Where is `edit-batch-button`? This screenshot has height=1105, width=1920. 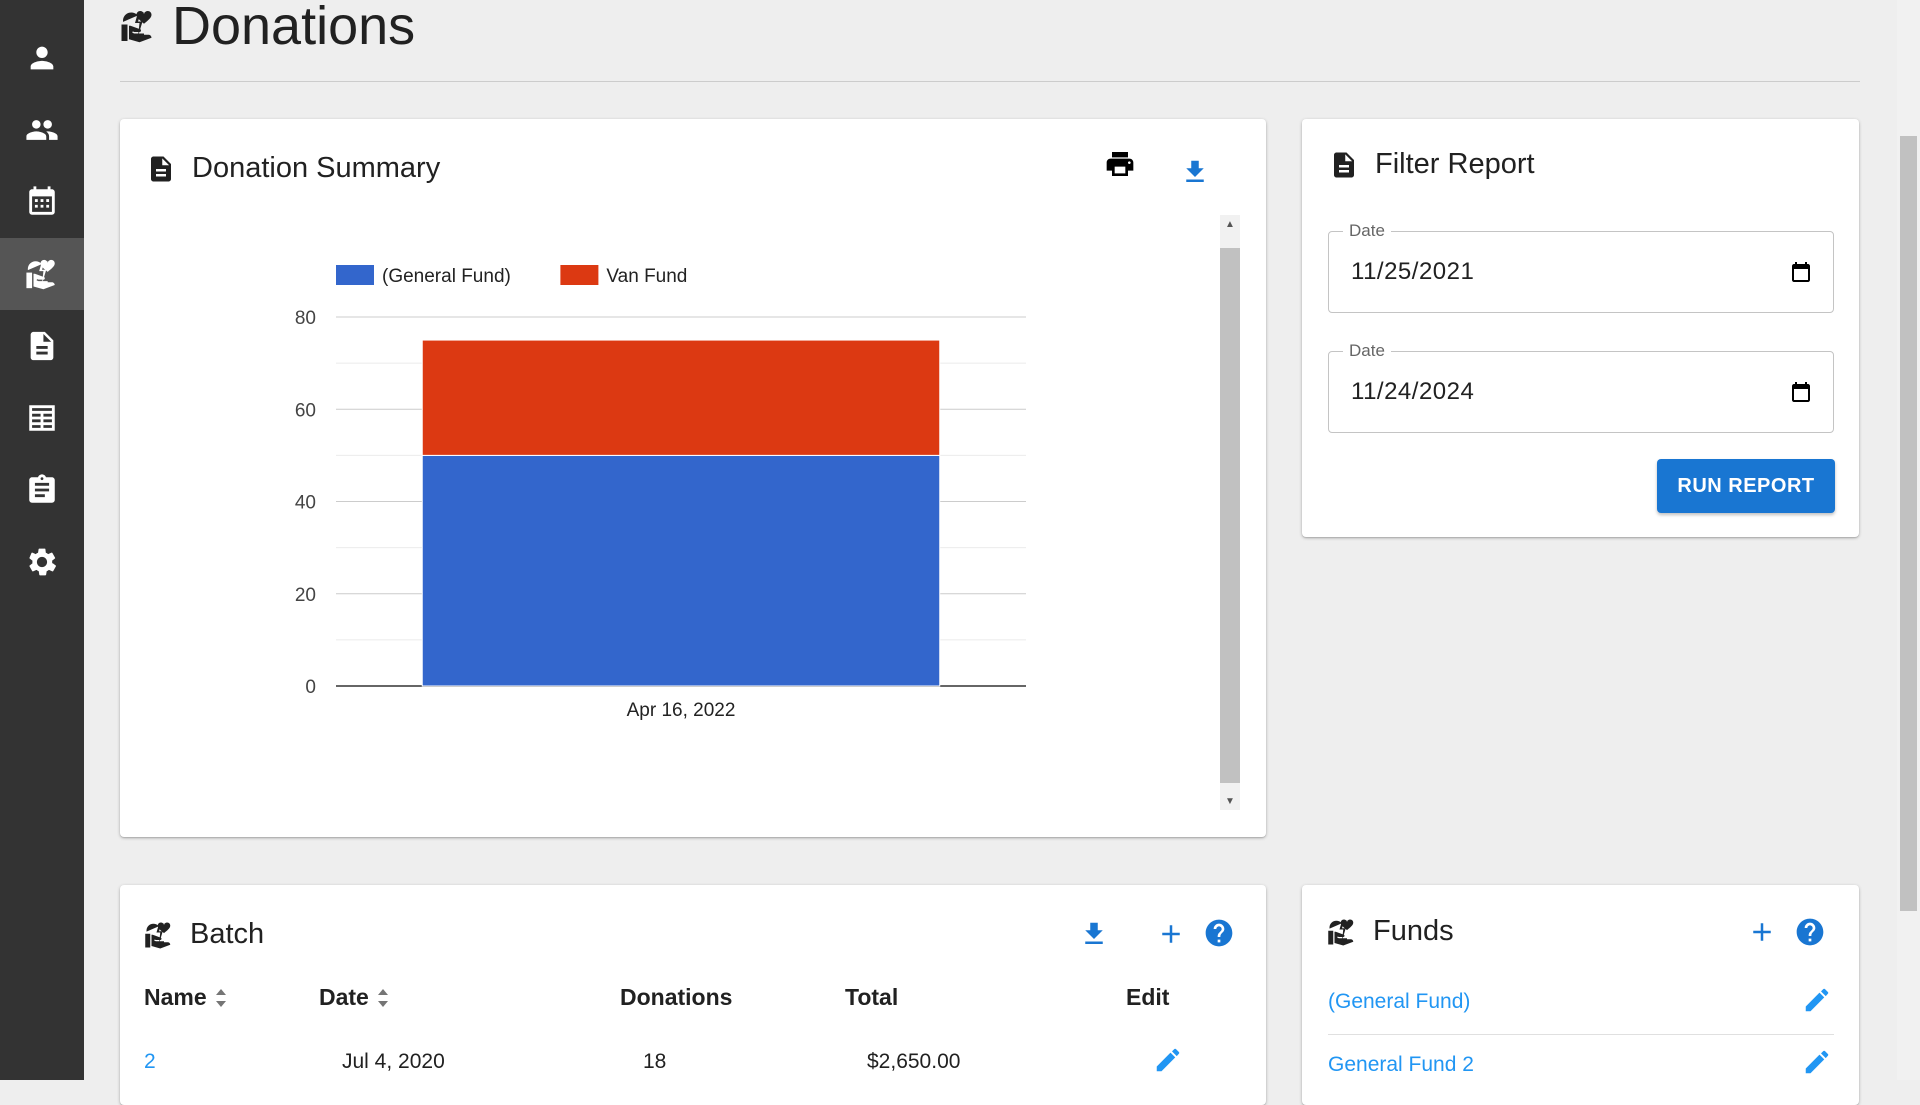 edit-batch-button is located at coordinates (1168, 1060).